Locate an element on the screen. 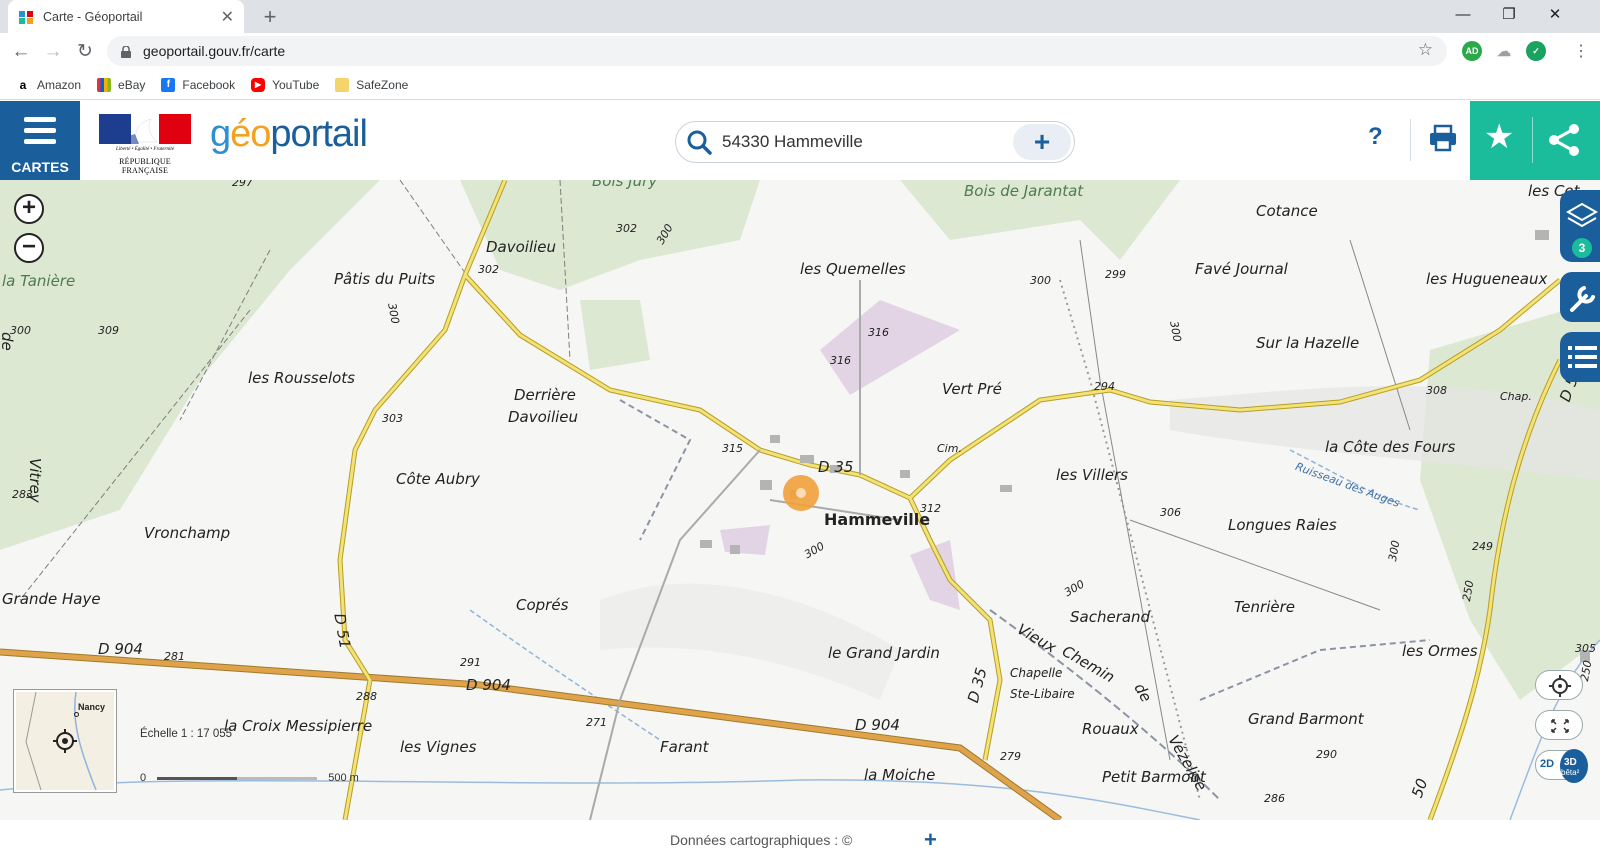 The height and width of the screenshot is (860, 1600). fullscreen-icon is located at coordinates (1560, 726).